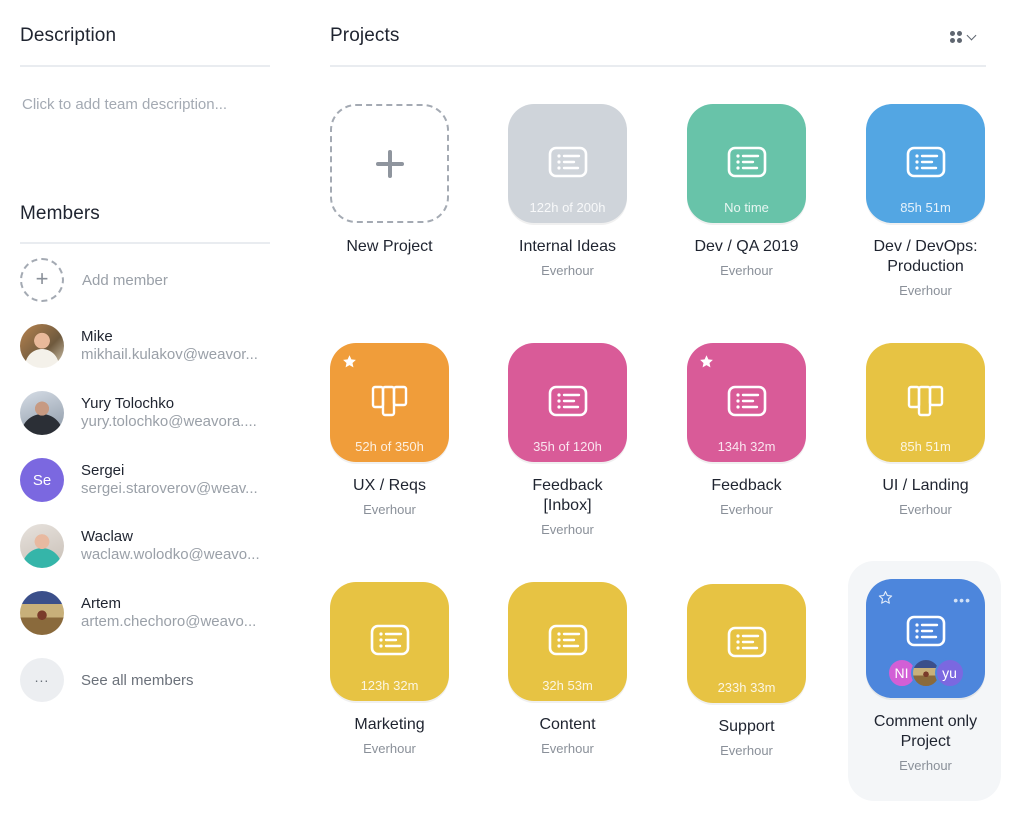 The width and height of the screenshot is (1024, 814). I want to click on project-name: Feedback [Inbox], so click(567, 495).